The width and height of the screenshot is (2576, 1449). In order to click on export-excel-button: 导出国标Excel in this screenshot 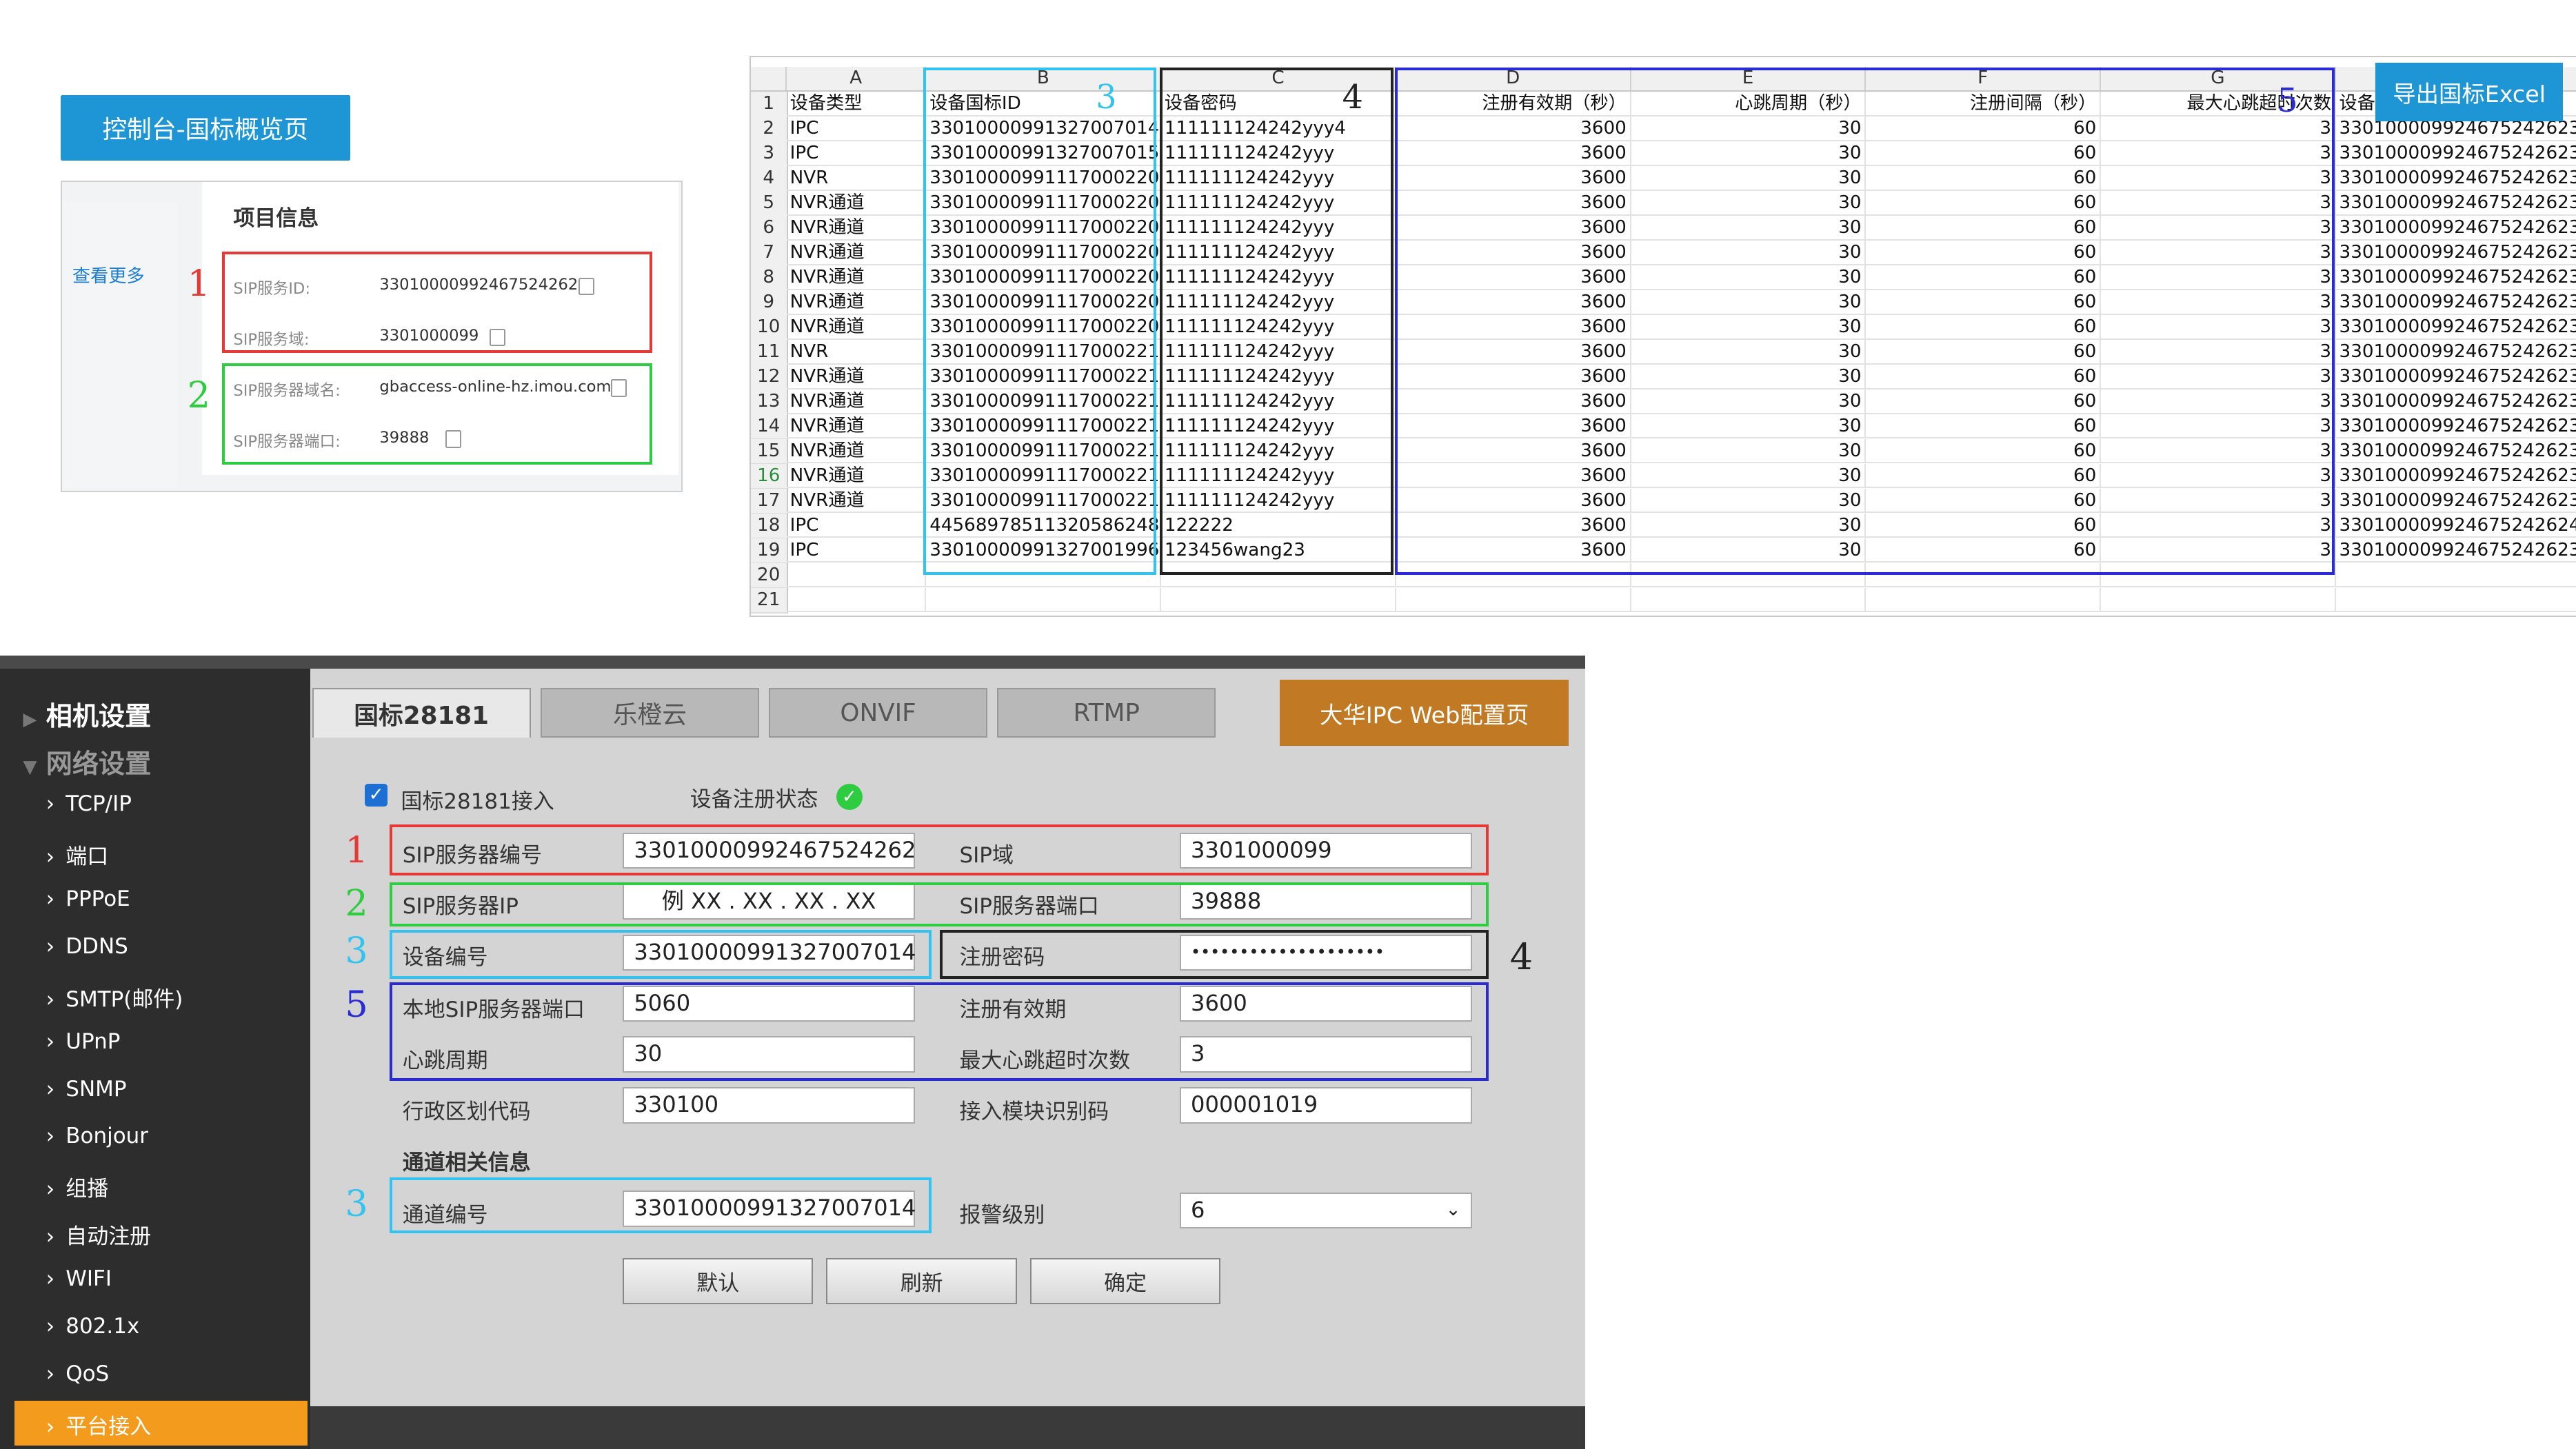, I will do `click(2469, 92)`.